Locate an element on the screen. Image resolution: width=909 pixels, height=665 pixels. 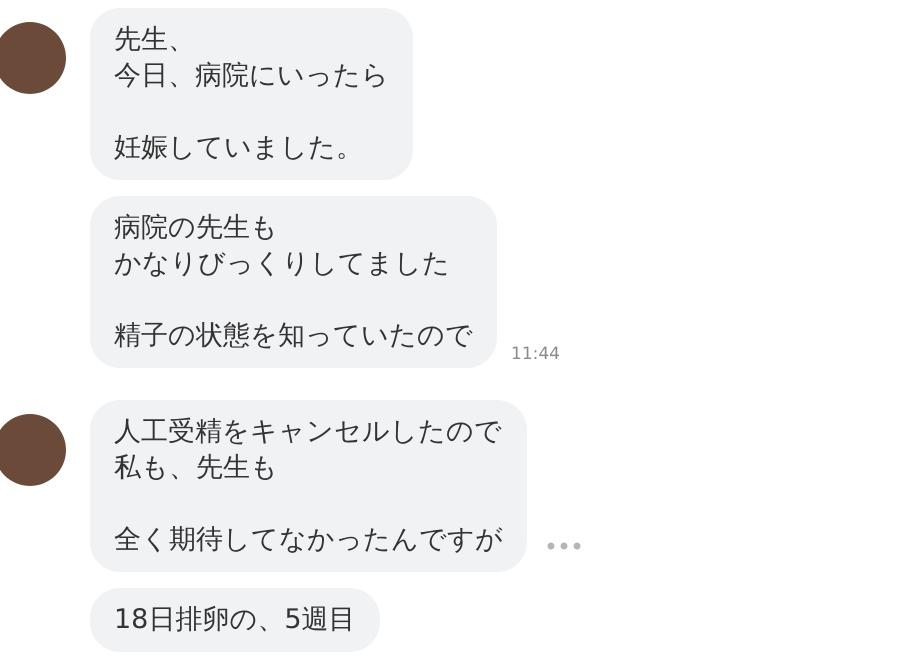
message-line: 私も、先生も is located at coordinates (196, 468).